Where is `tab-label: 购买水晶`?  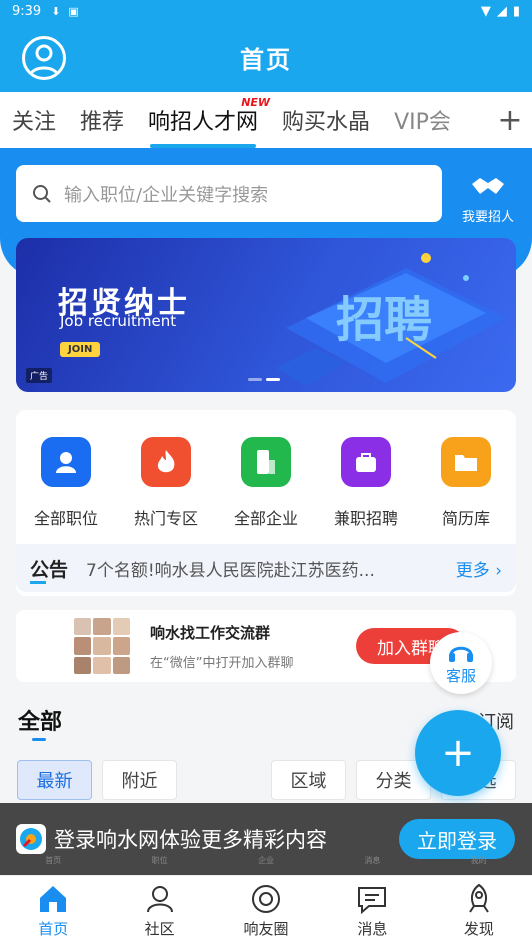 tab-label: 购买水晶 is located at coordinates (326, 122).